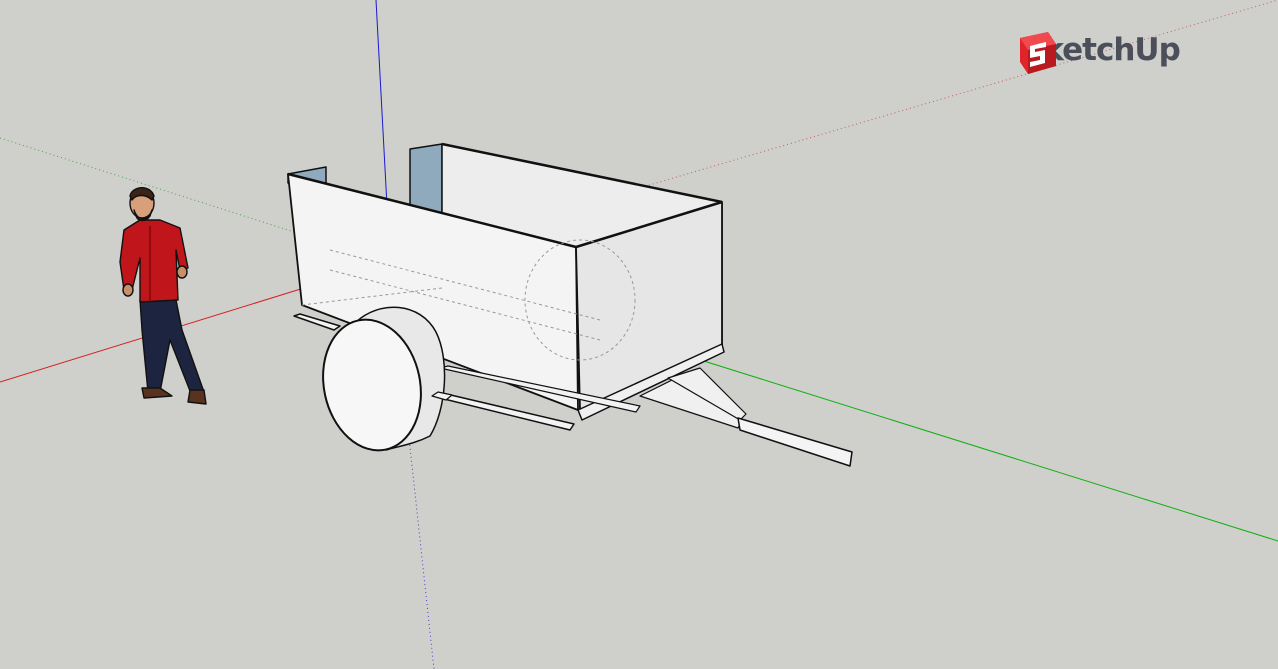 The image size is (1278, 669). What do you see at coordinates (795, 442) in the screenshot?
I see `tongue-bar` at bounding box center [795, 442].